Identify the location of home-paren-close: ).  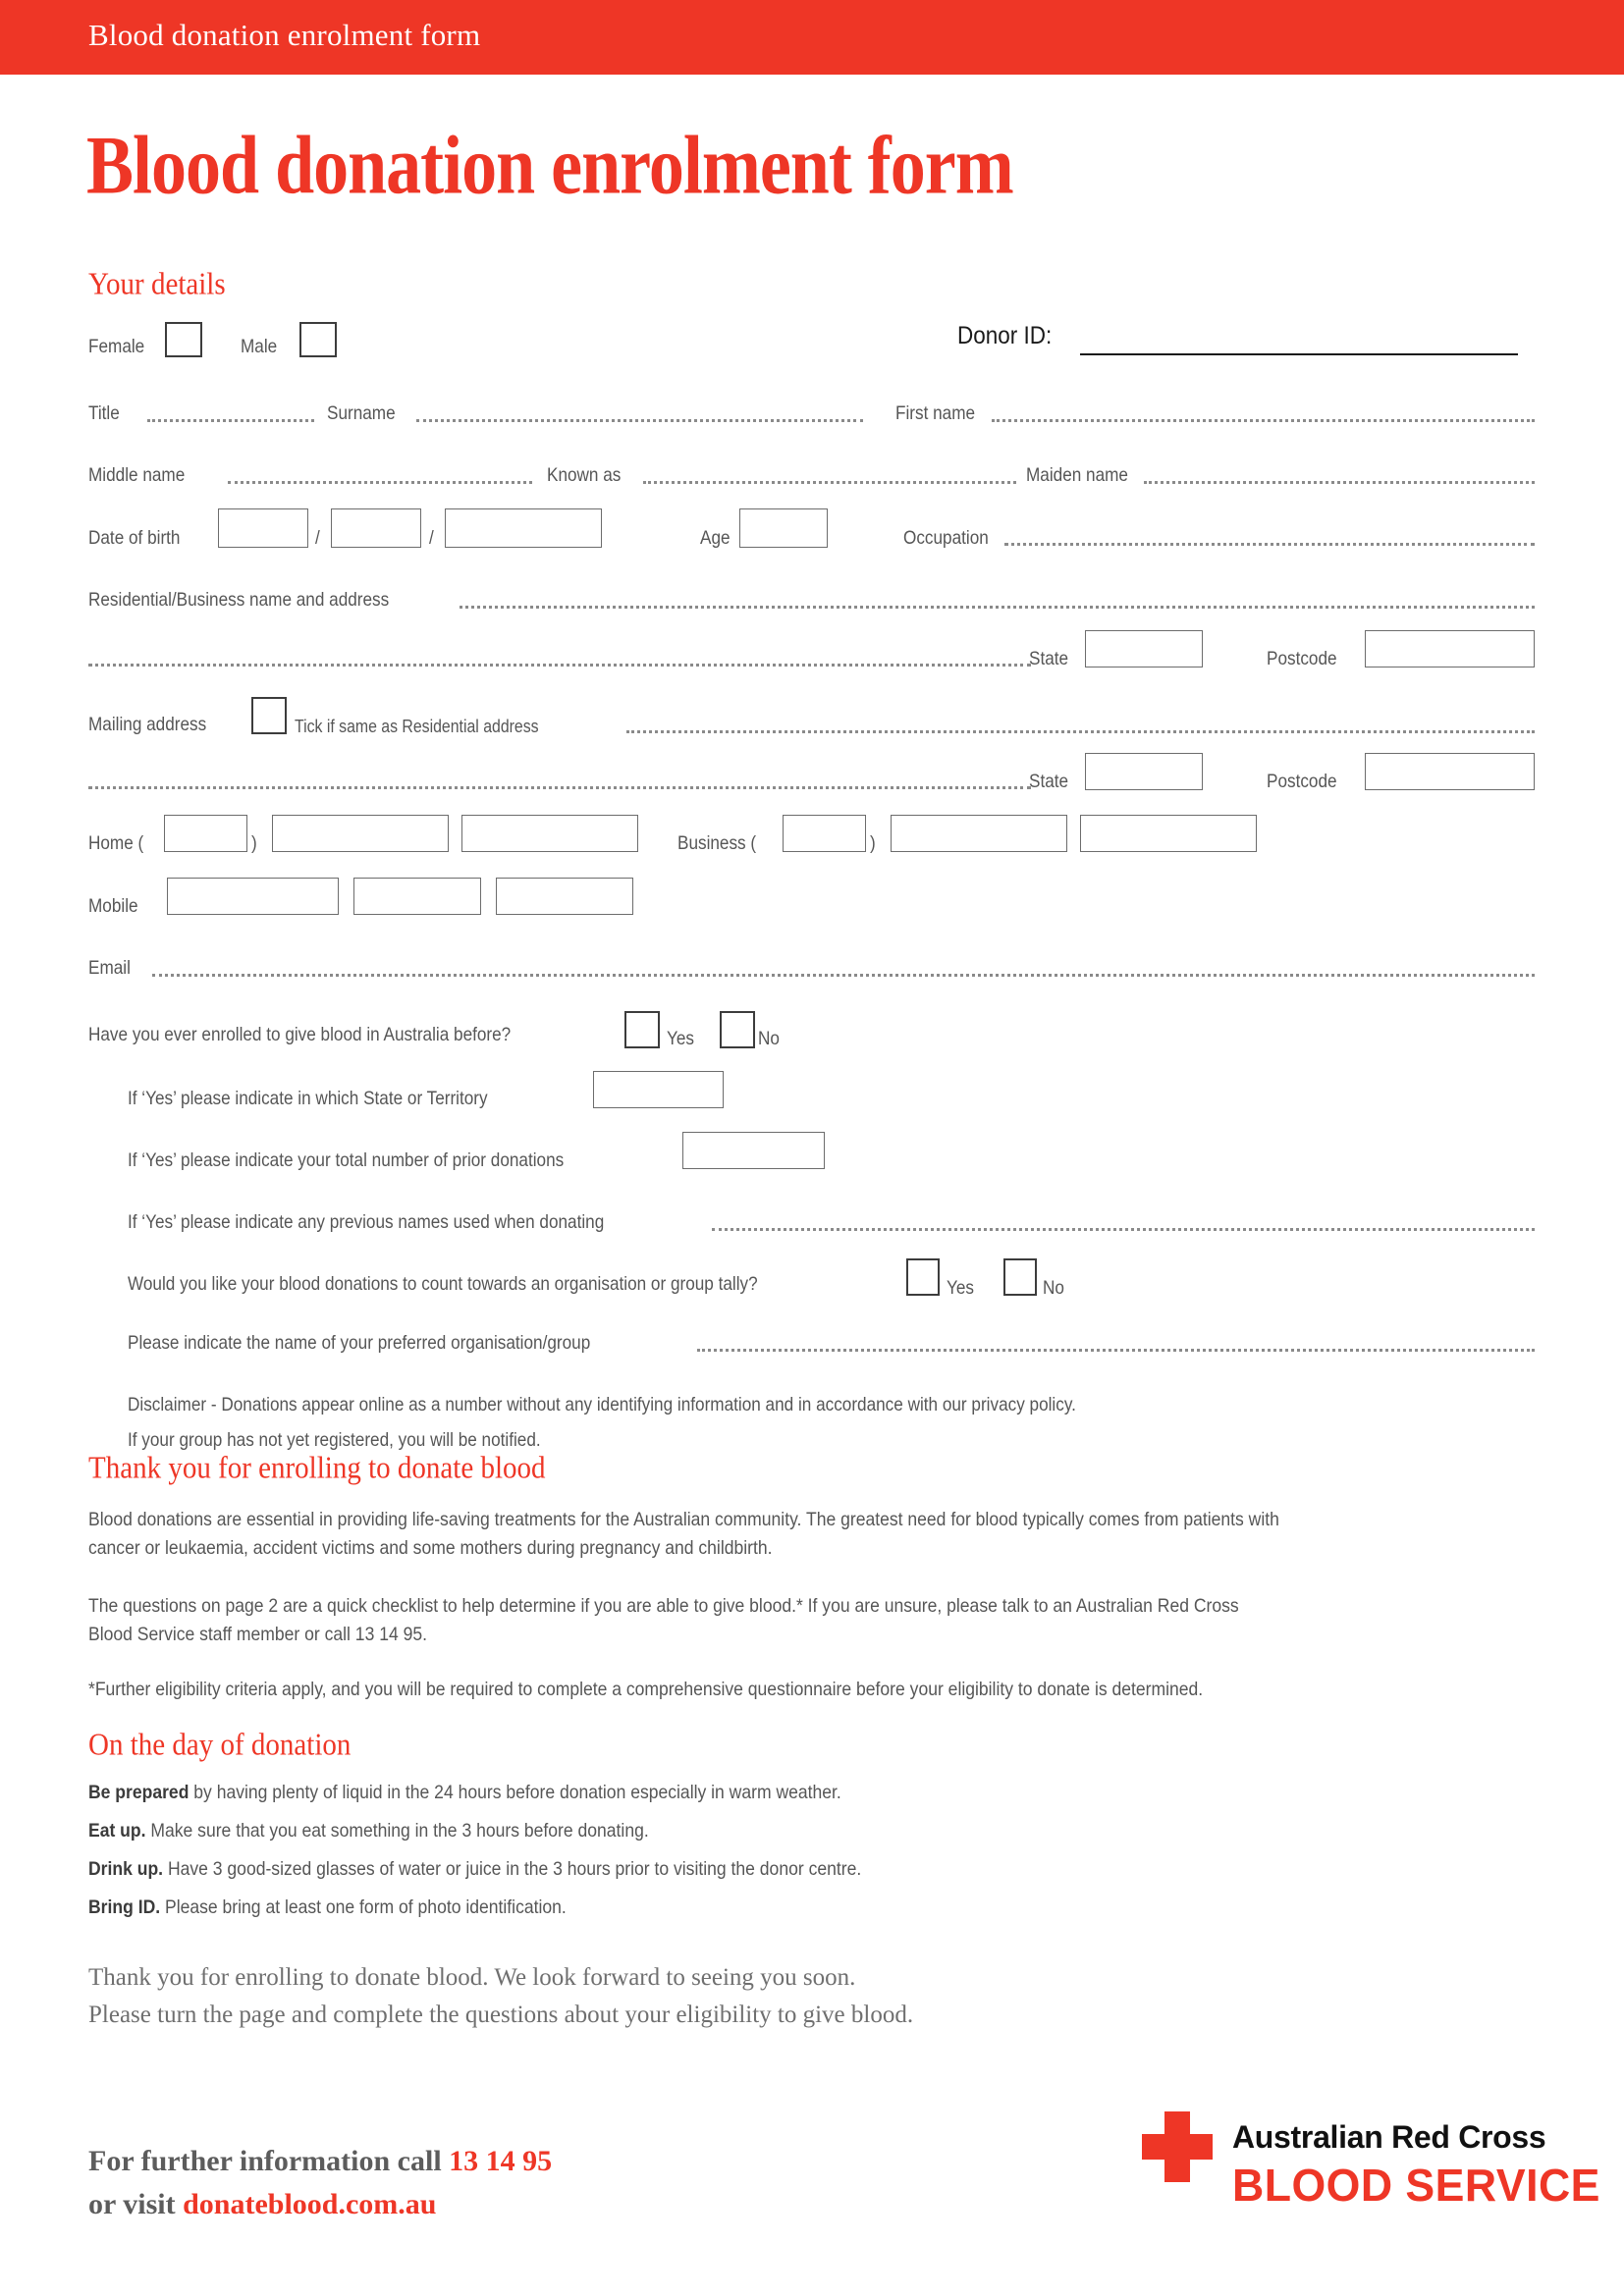
(254, 843).